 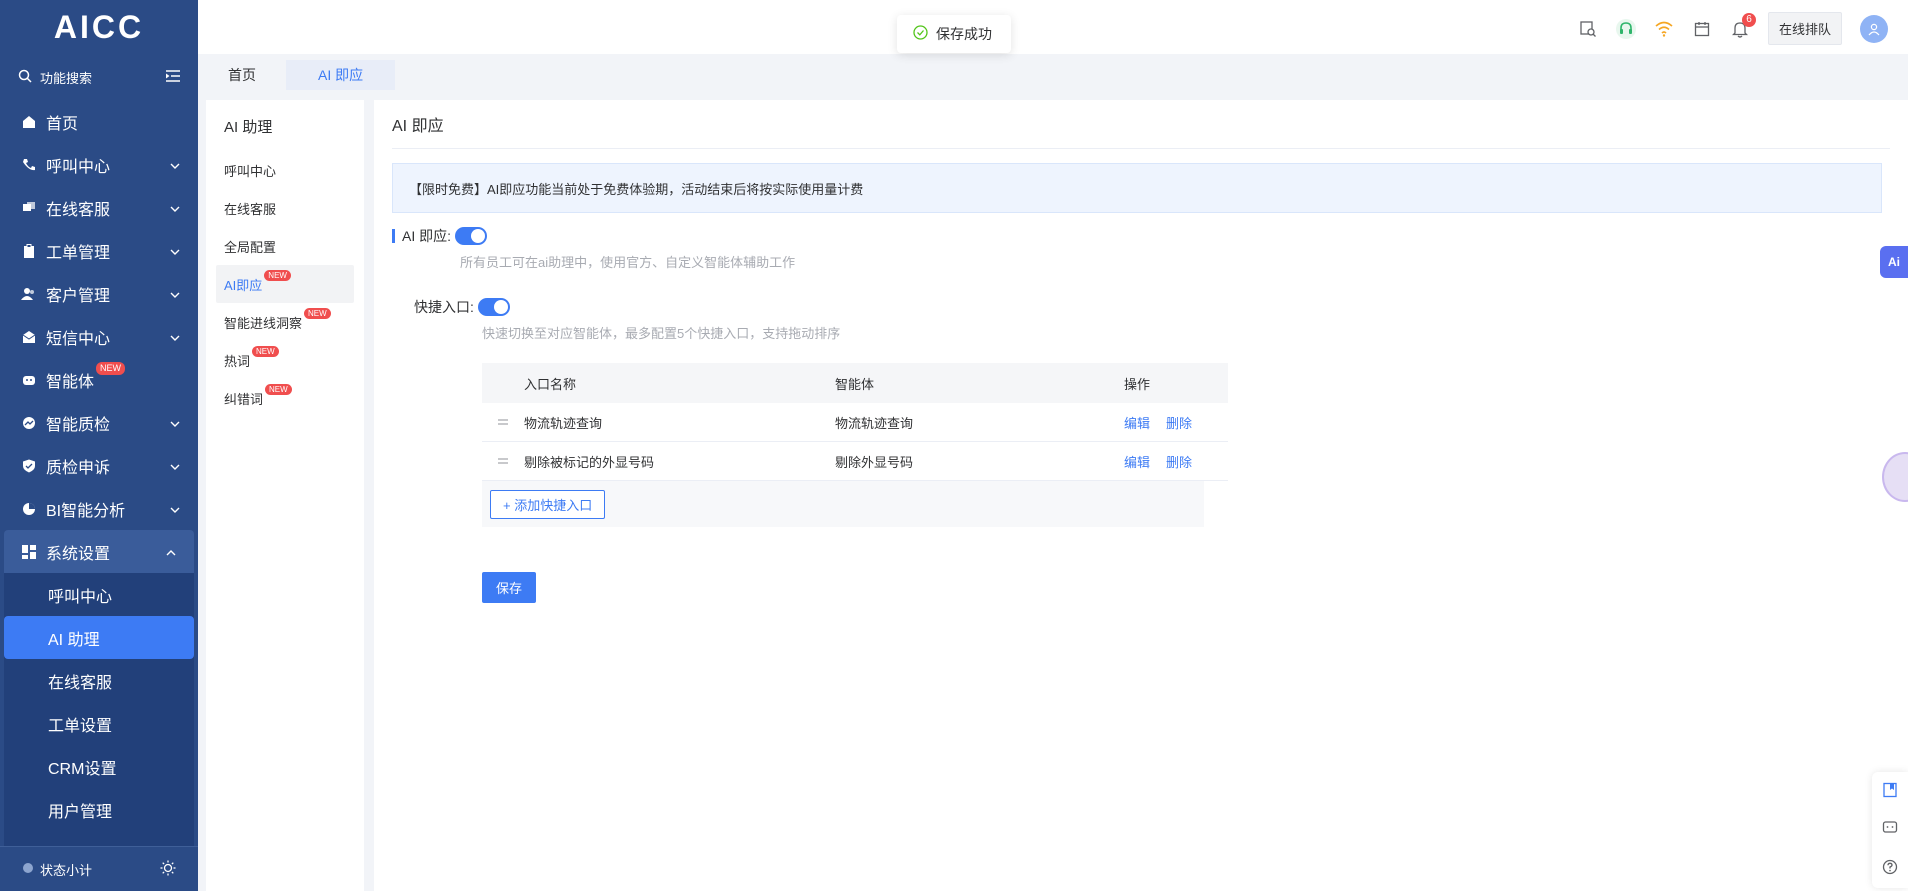 What do you see at coordinates (1890, 791) in the screenshot?
I see `bookmark-icon` at bounding box center [1890, 791].